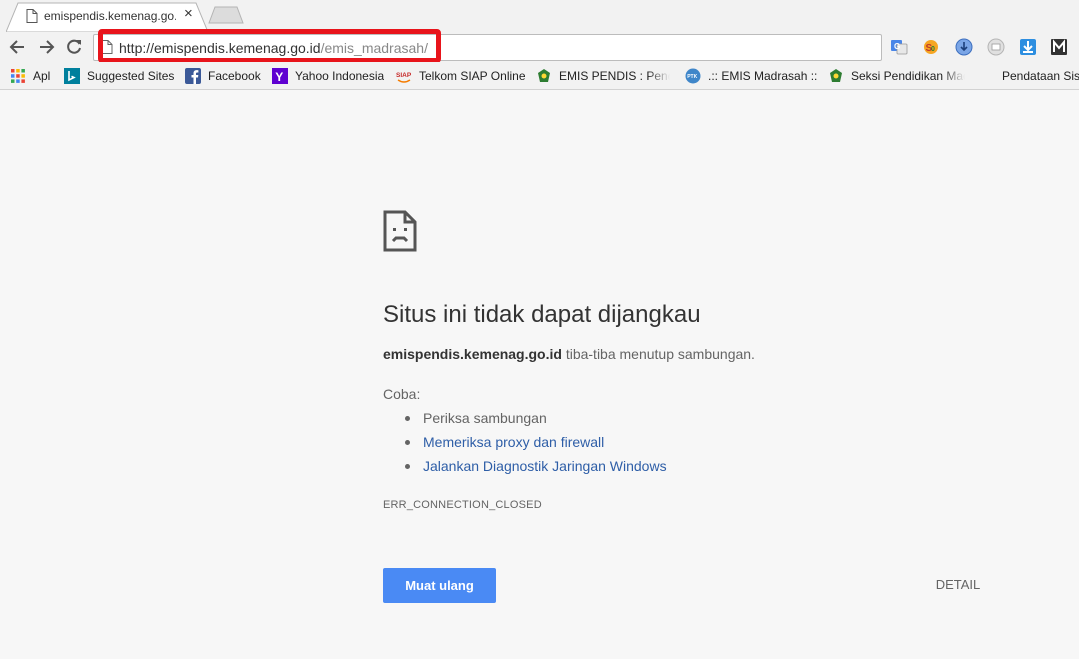 This screenshot has height=659, width=1079. I want to click on error-host: emispendis.kemenag.go.id, so click(472, 354).